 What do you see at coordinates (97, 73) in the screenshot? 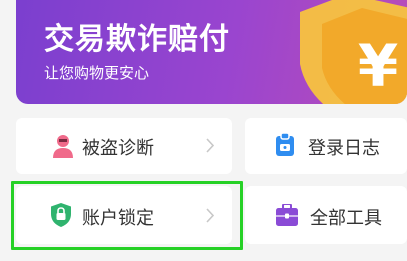
I see `banner-subtitle: 让您购物更安心` at bounding box center [97, 73].